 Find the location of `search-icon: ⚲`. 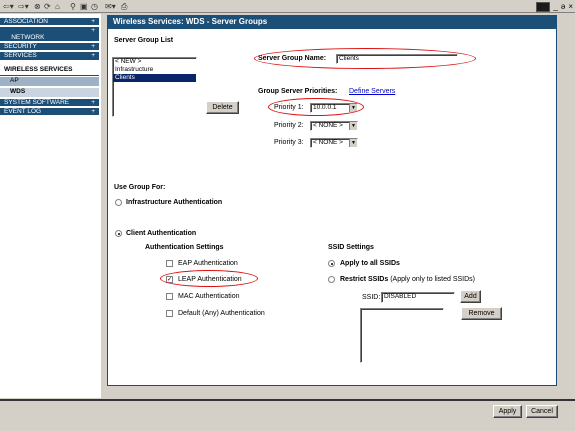

search-icon: ⚲ is located at coordinates (73, 6).